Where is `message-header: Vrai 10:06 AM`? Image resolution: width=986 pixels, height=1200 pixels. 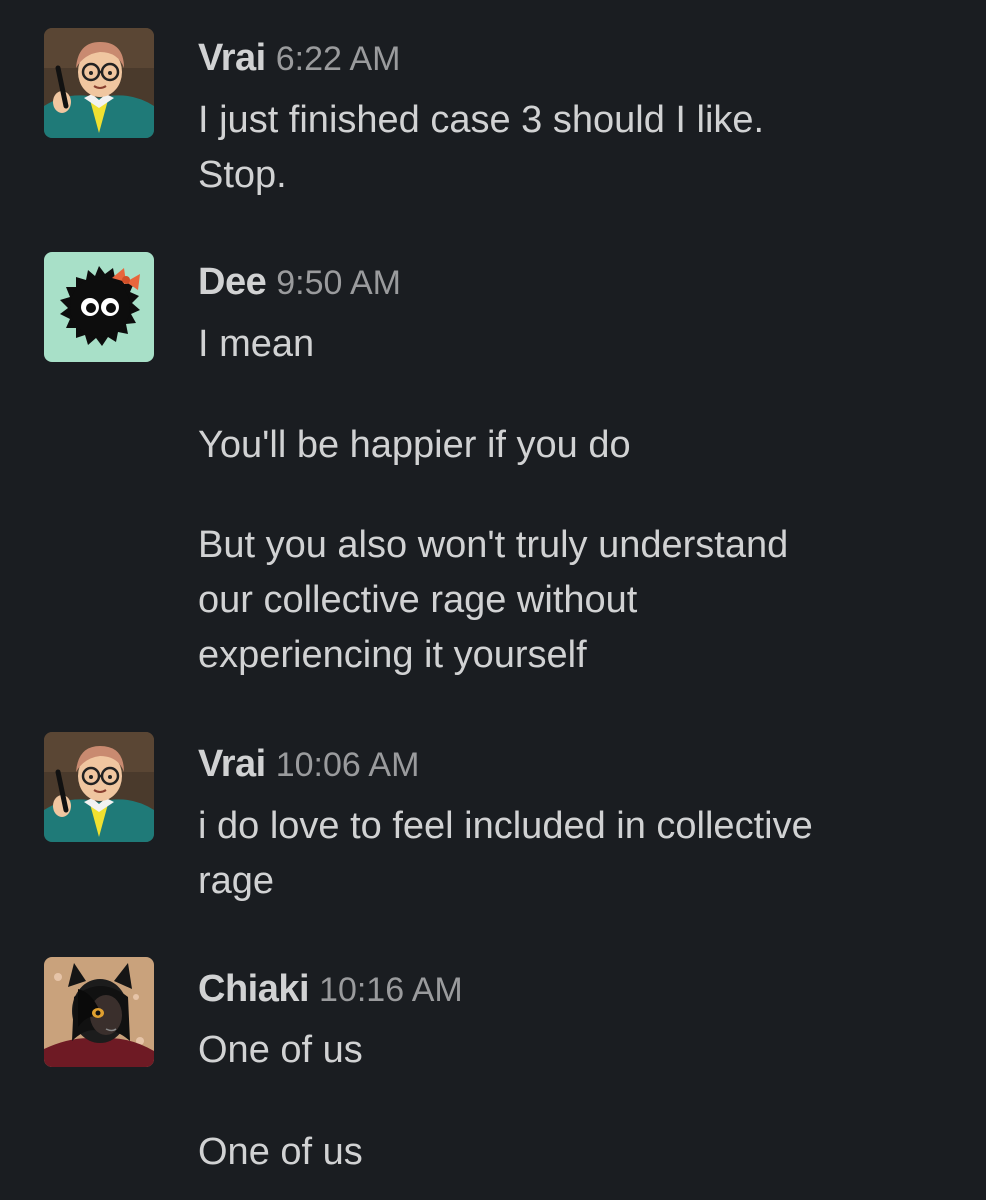
message-header: Vrai 10:06 AM is located at coordinates (308, 764).